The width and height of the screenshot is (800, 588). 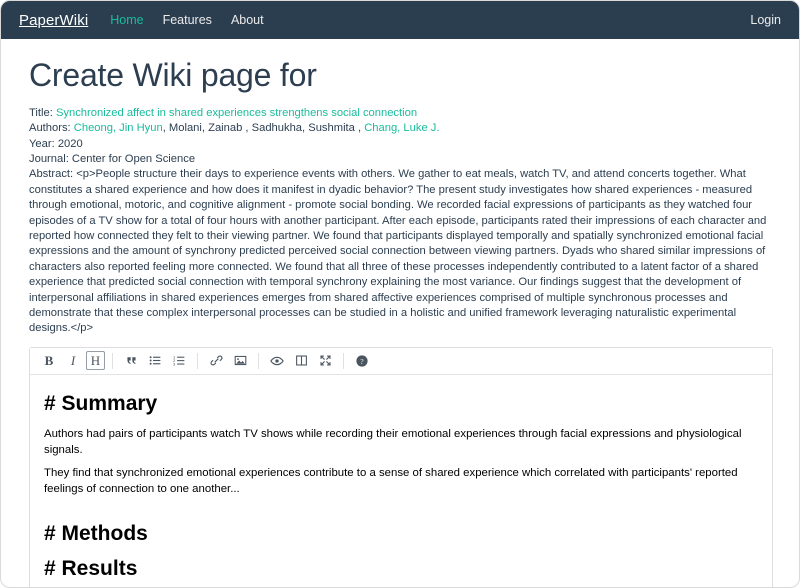 What do you see at coordinates (53, 20) in the screenshot?
I see `brand-logo: PaperWiki` at bounding box center [53, 20].